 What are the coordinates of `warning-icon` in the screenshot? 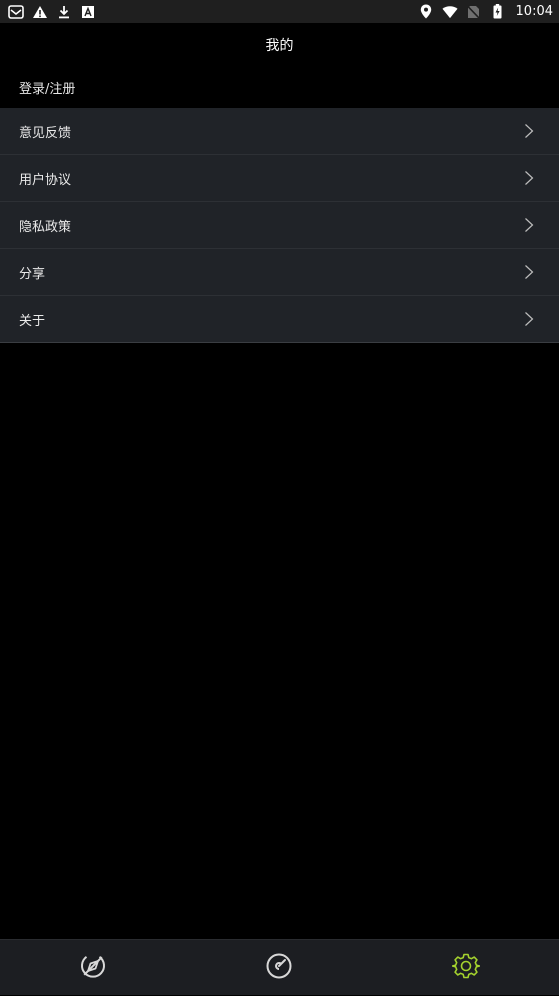 It's located at (40, 12).